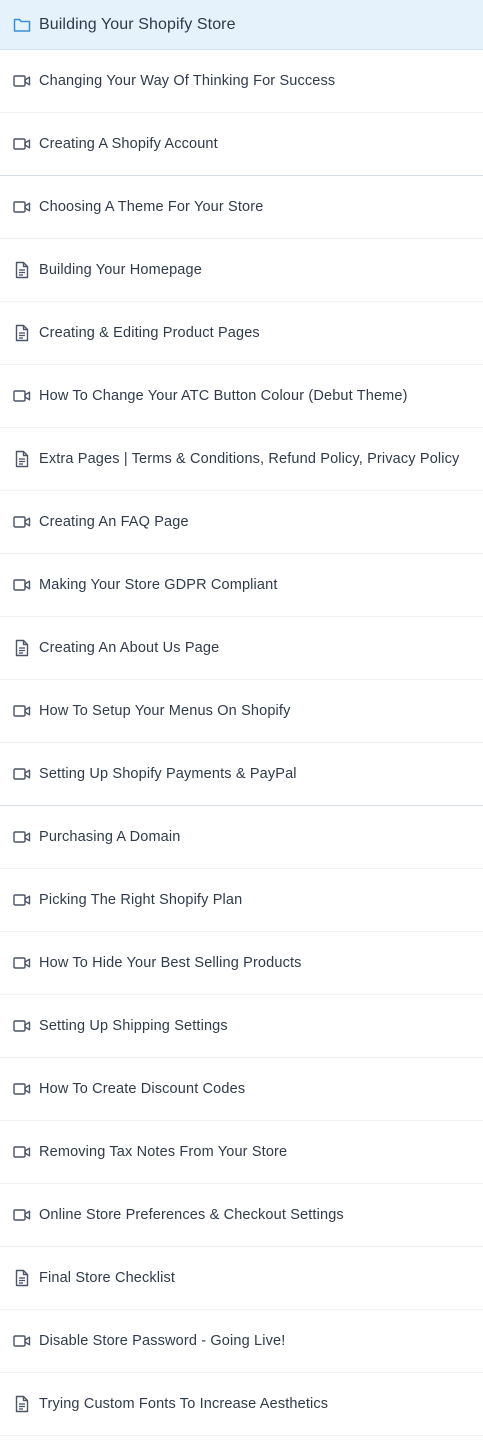 The image size is (483, 1440). What do you see at coordinates (133, 1026) in the screenshot?
I see `lesson-label: Setting Up Shipping Settings` at bounding box center [133, 1026].